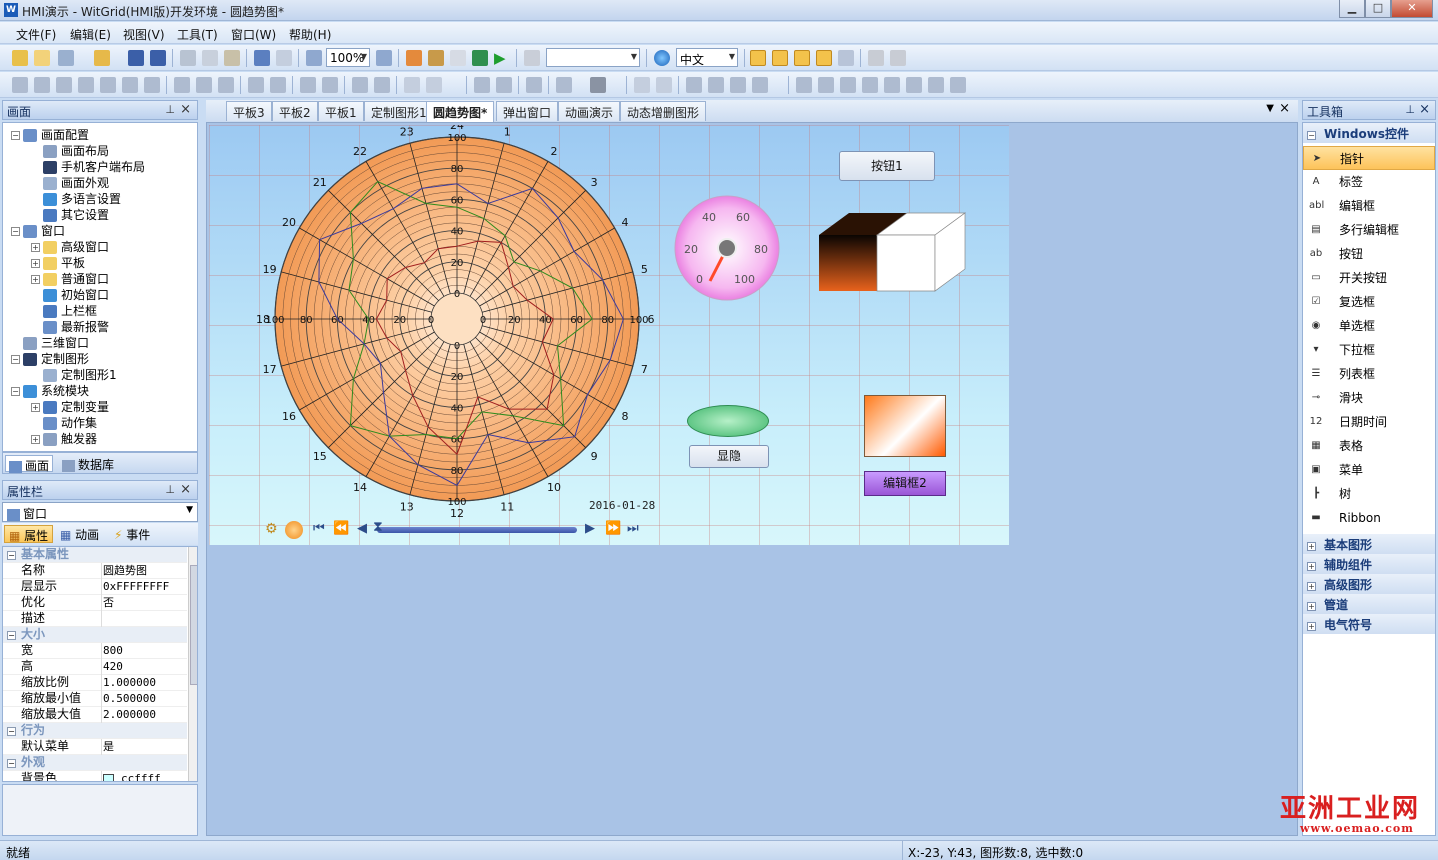 The height and width of the screenshot is (860, 1438). What do you see at coordinates (70, 327) in the screenshot?
I see `tree-node: 最新报警` at bounding box center [70, 327].